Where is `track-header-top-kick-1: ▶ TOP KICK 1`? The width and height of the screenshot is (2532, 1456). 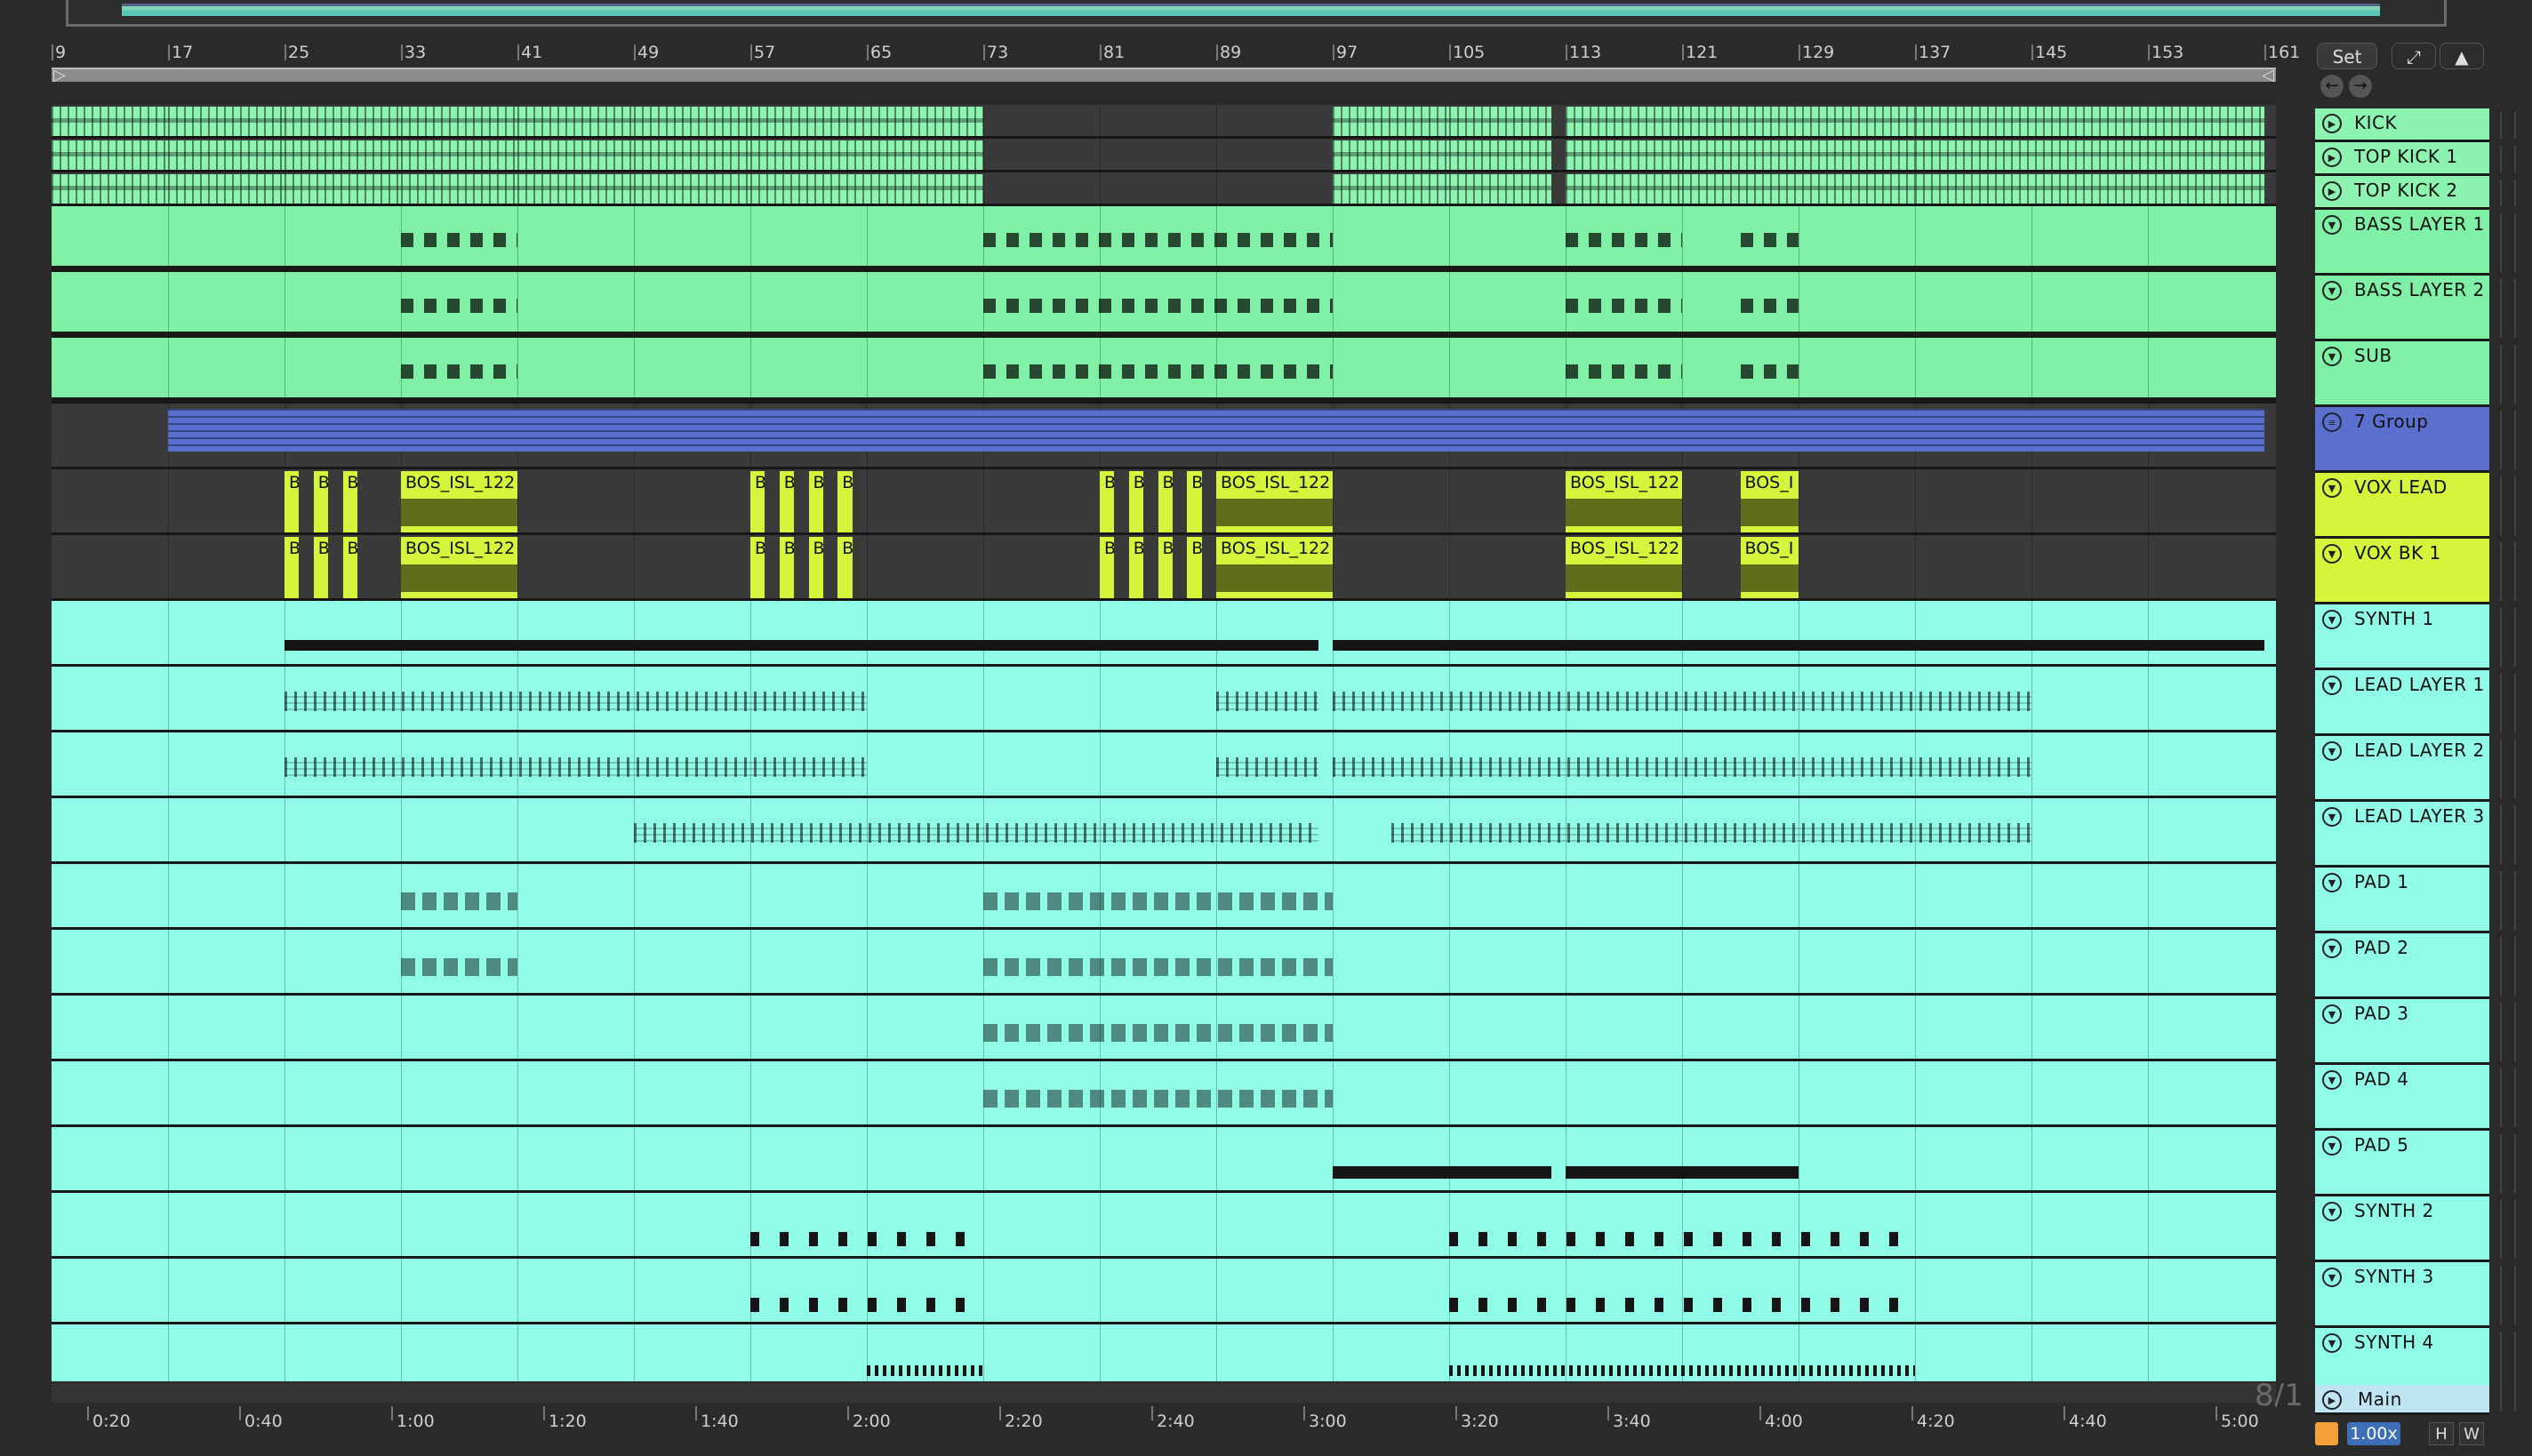
track-header-top-kick-1: ▶ TOP KICK 1 is located at coordinates (2402, 159).